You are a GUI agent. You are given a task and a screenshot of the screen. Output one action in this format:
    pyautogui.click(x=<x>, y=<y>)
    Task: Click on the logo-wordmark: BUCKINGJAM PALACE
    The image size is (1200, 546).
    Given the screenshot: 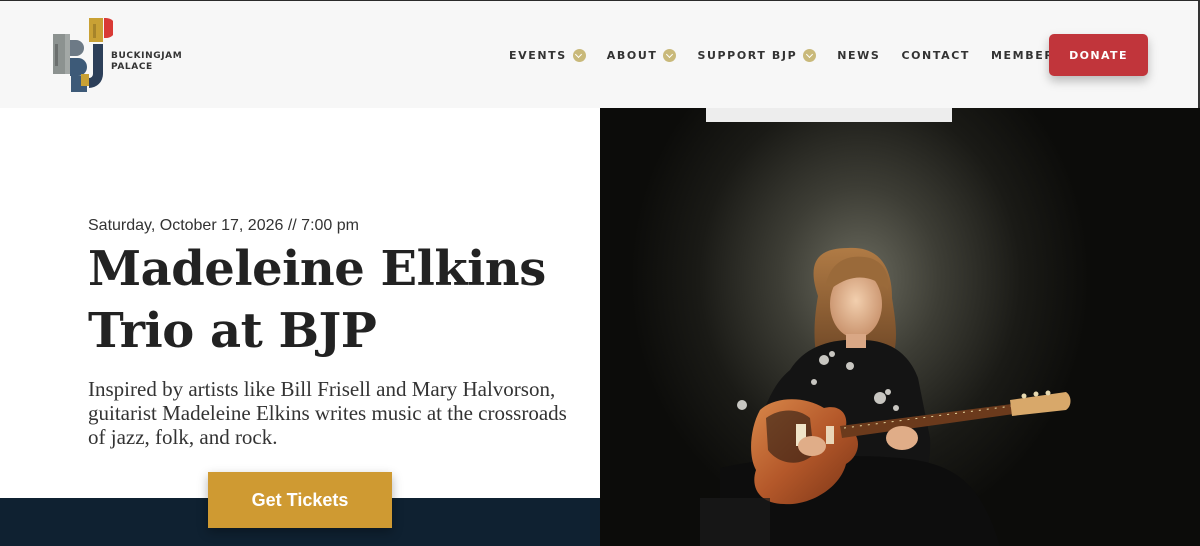 What is the action you would take?
    pyautogui.click(x=146, y=62)
    